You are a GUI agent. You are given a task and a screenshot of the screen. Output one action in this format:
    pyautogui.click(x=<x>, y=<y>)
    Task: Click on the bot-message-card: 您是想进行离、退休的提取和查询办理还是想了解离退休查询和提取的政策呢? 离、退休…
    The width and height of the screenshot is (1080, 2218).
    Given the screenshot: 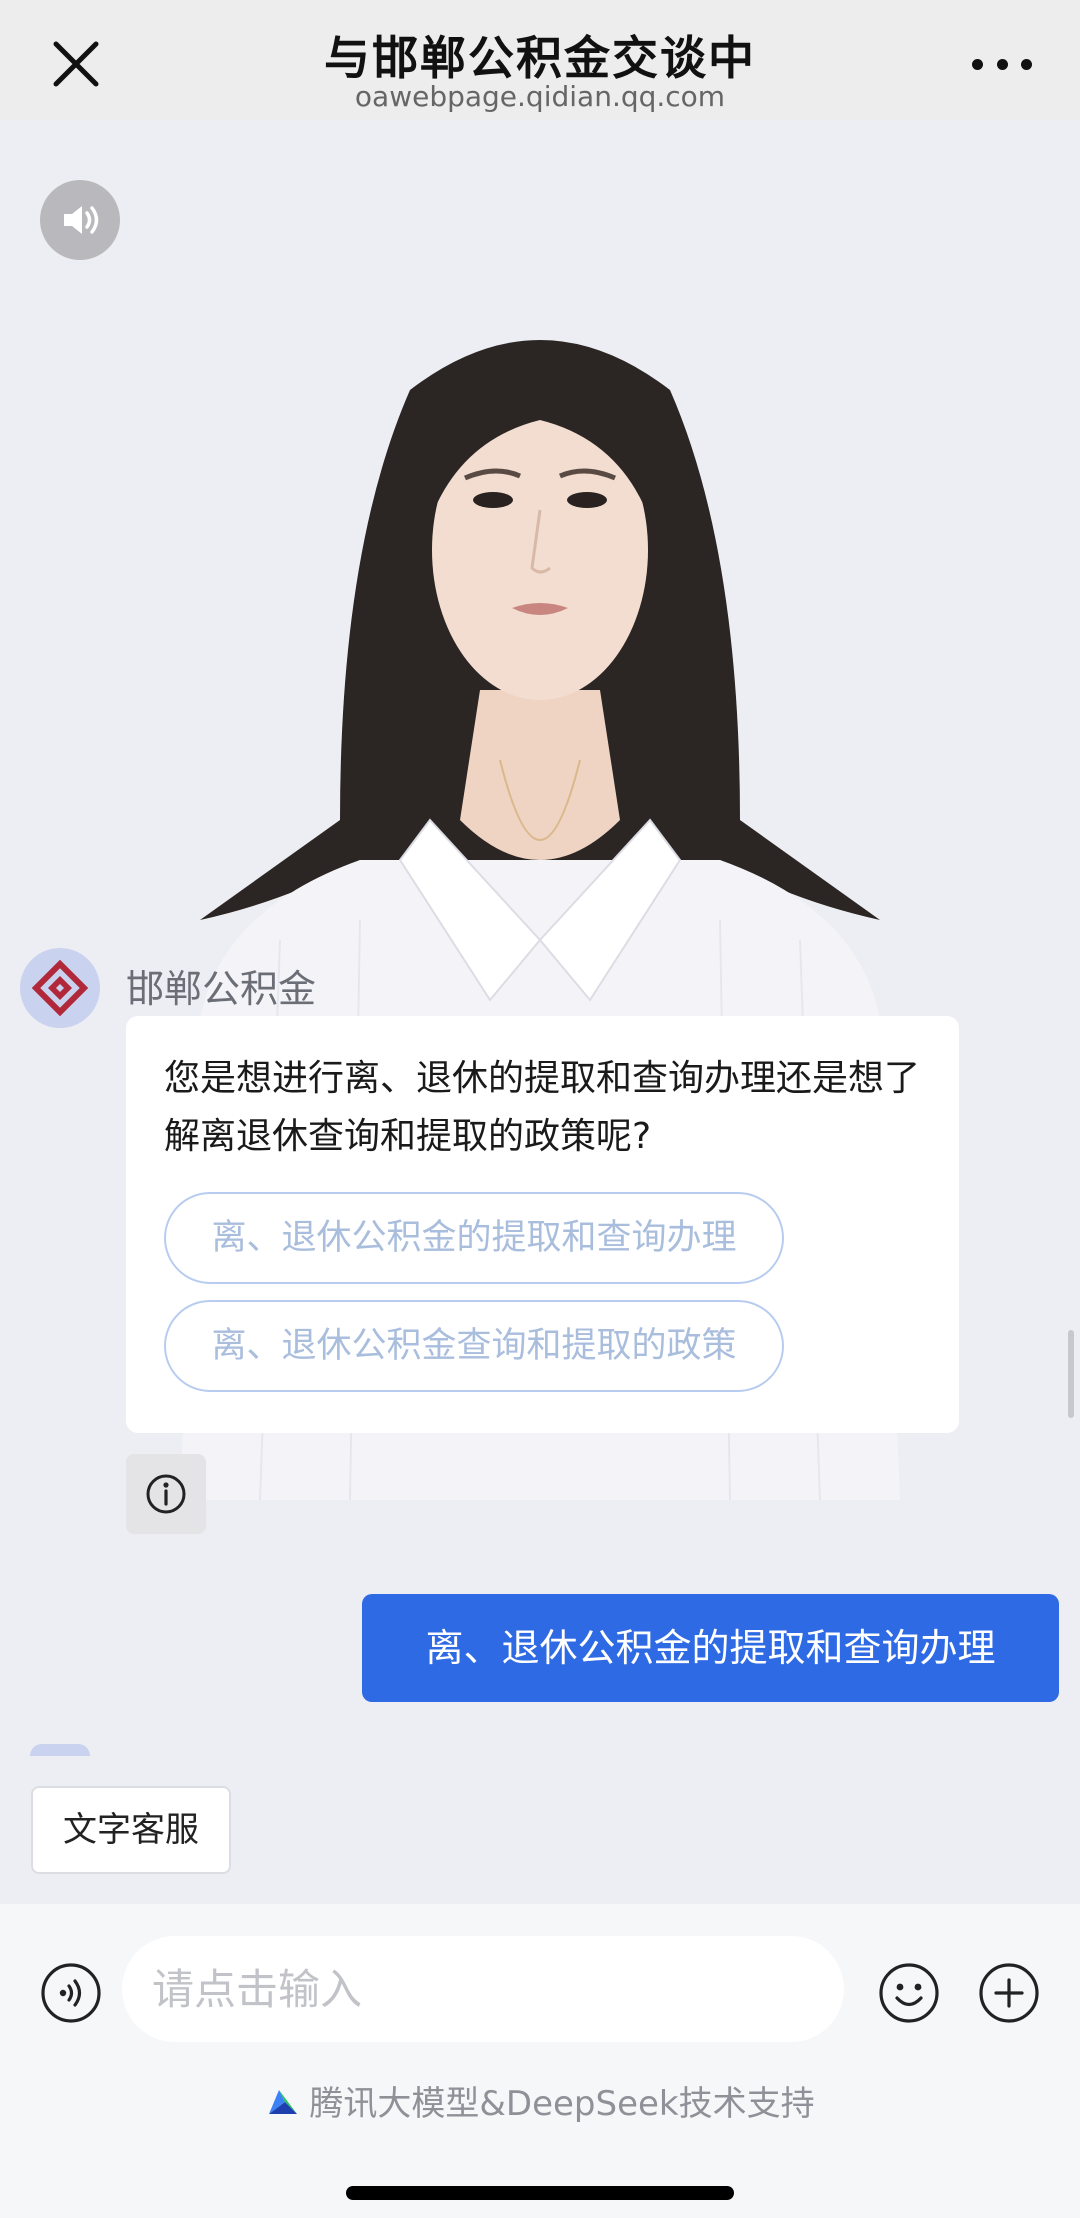 What is the action you would take?
    pyautogui.click(x=542, y=1224)
    